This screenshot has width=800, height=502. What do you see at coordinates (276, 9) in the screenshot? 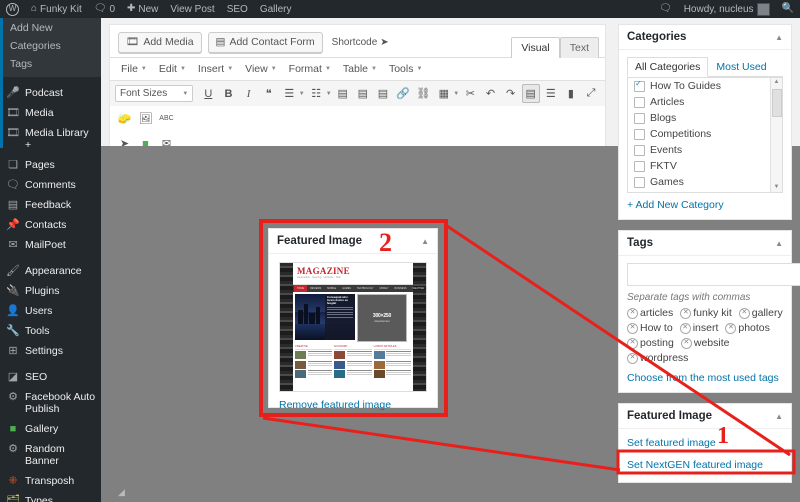
I see `gallery-menu: Gallery` at bounding box center [276, 9].